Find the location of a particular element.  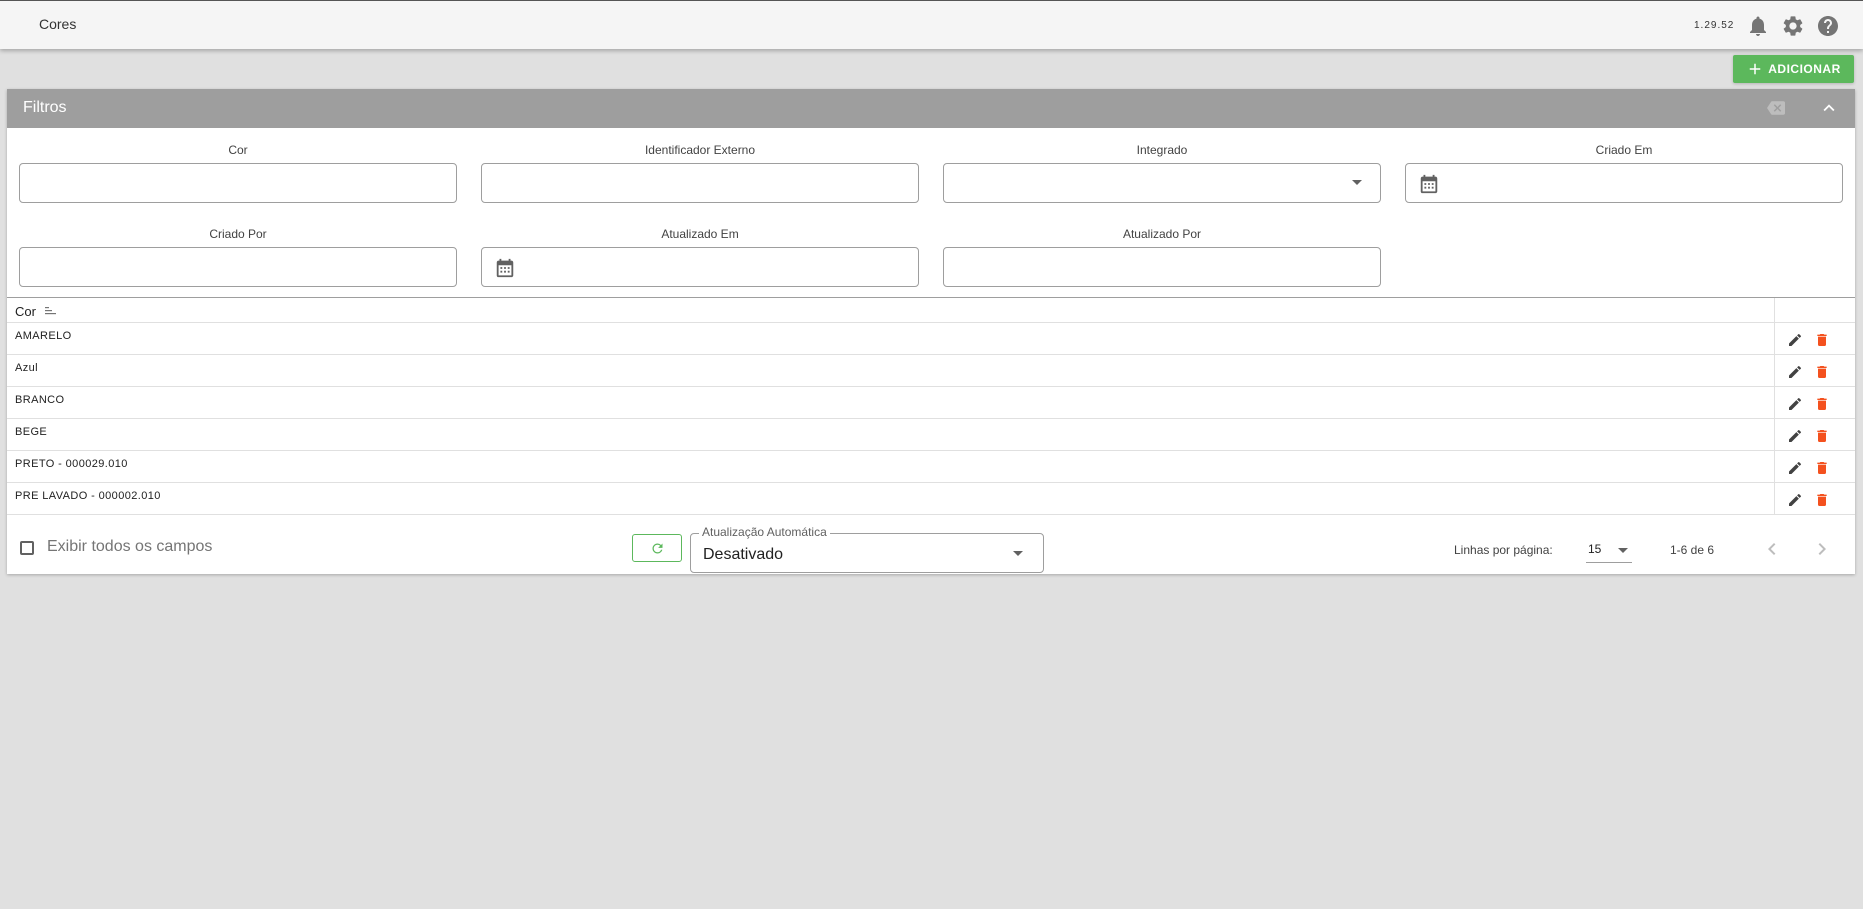

table-row: PRETO - 000029.010 is located at coordinates (931, 467).